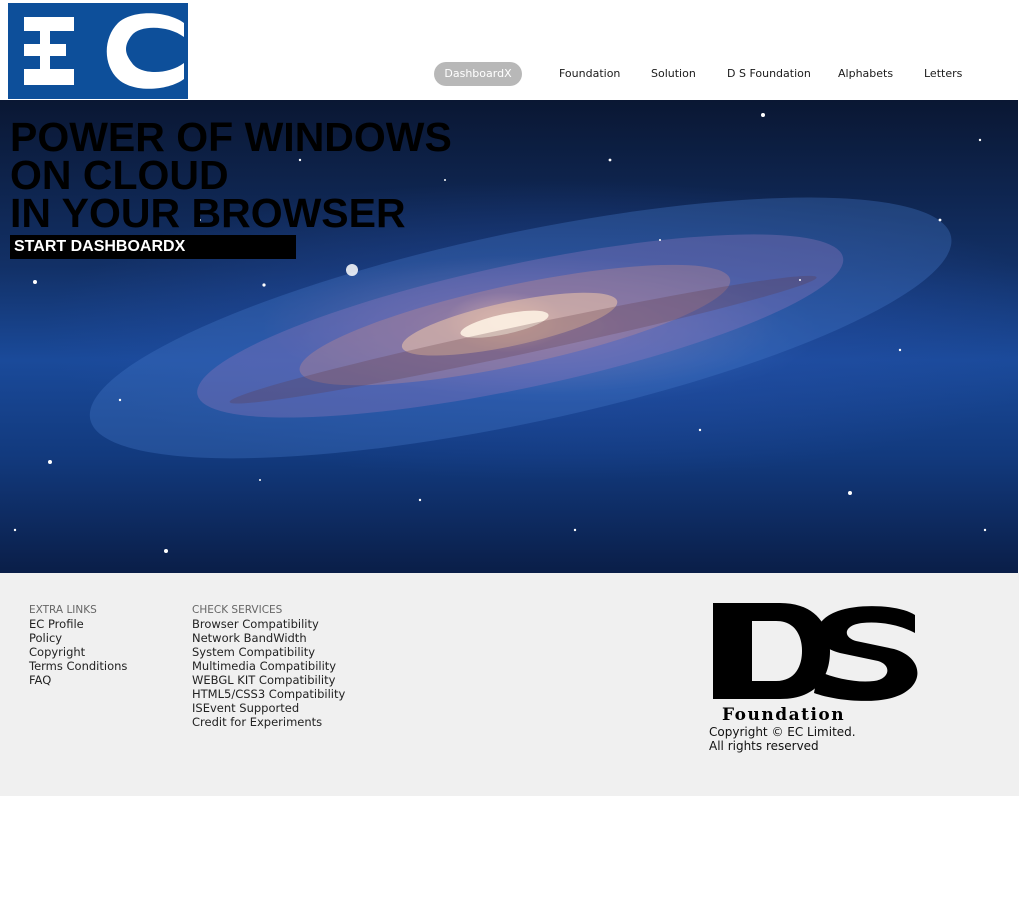 This screenshot has width=1019, height=899. Describe the element at coordinates (119, 175) in the screenshot. I see `hero-line-2: ON CLOUD` at that location.